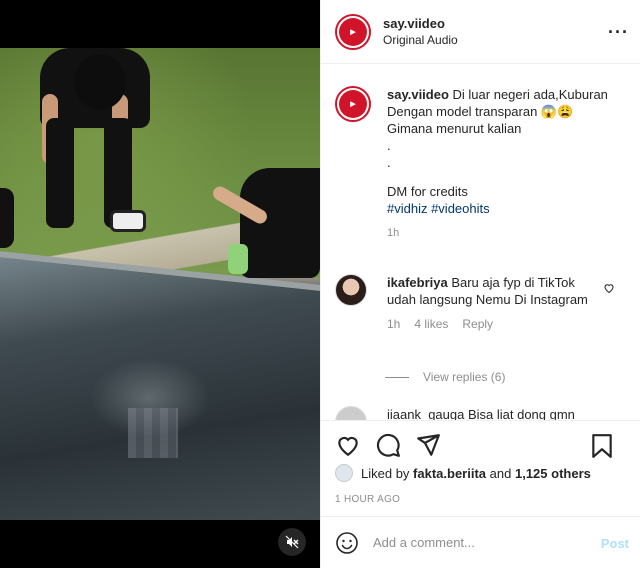  What do you see at coordinates (420, 23) in the screenshot?
I see `username: say.viideo` at bounding box center [420, 23].